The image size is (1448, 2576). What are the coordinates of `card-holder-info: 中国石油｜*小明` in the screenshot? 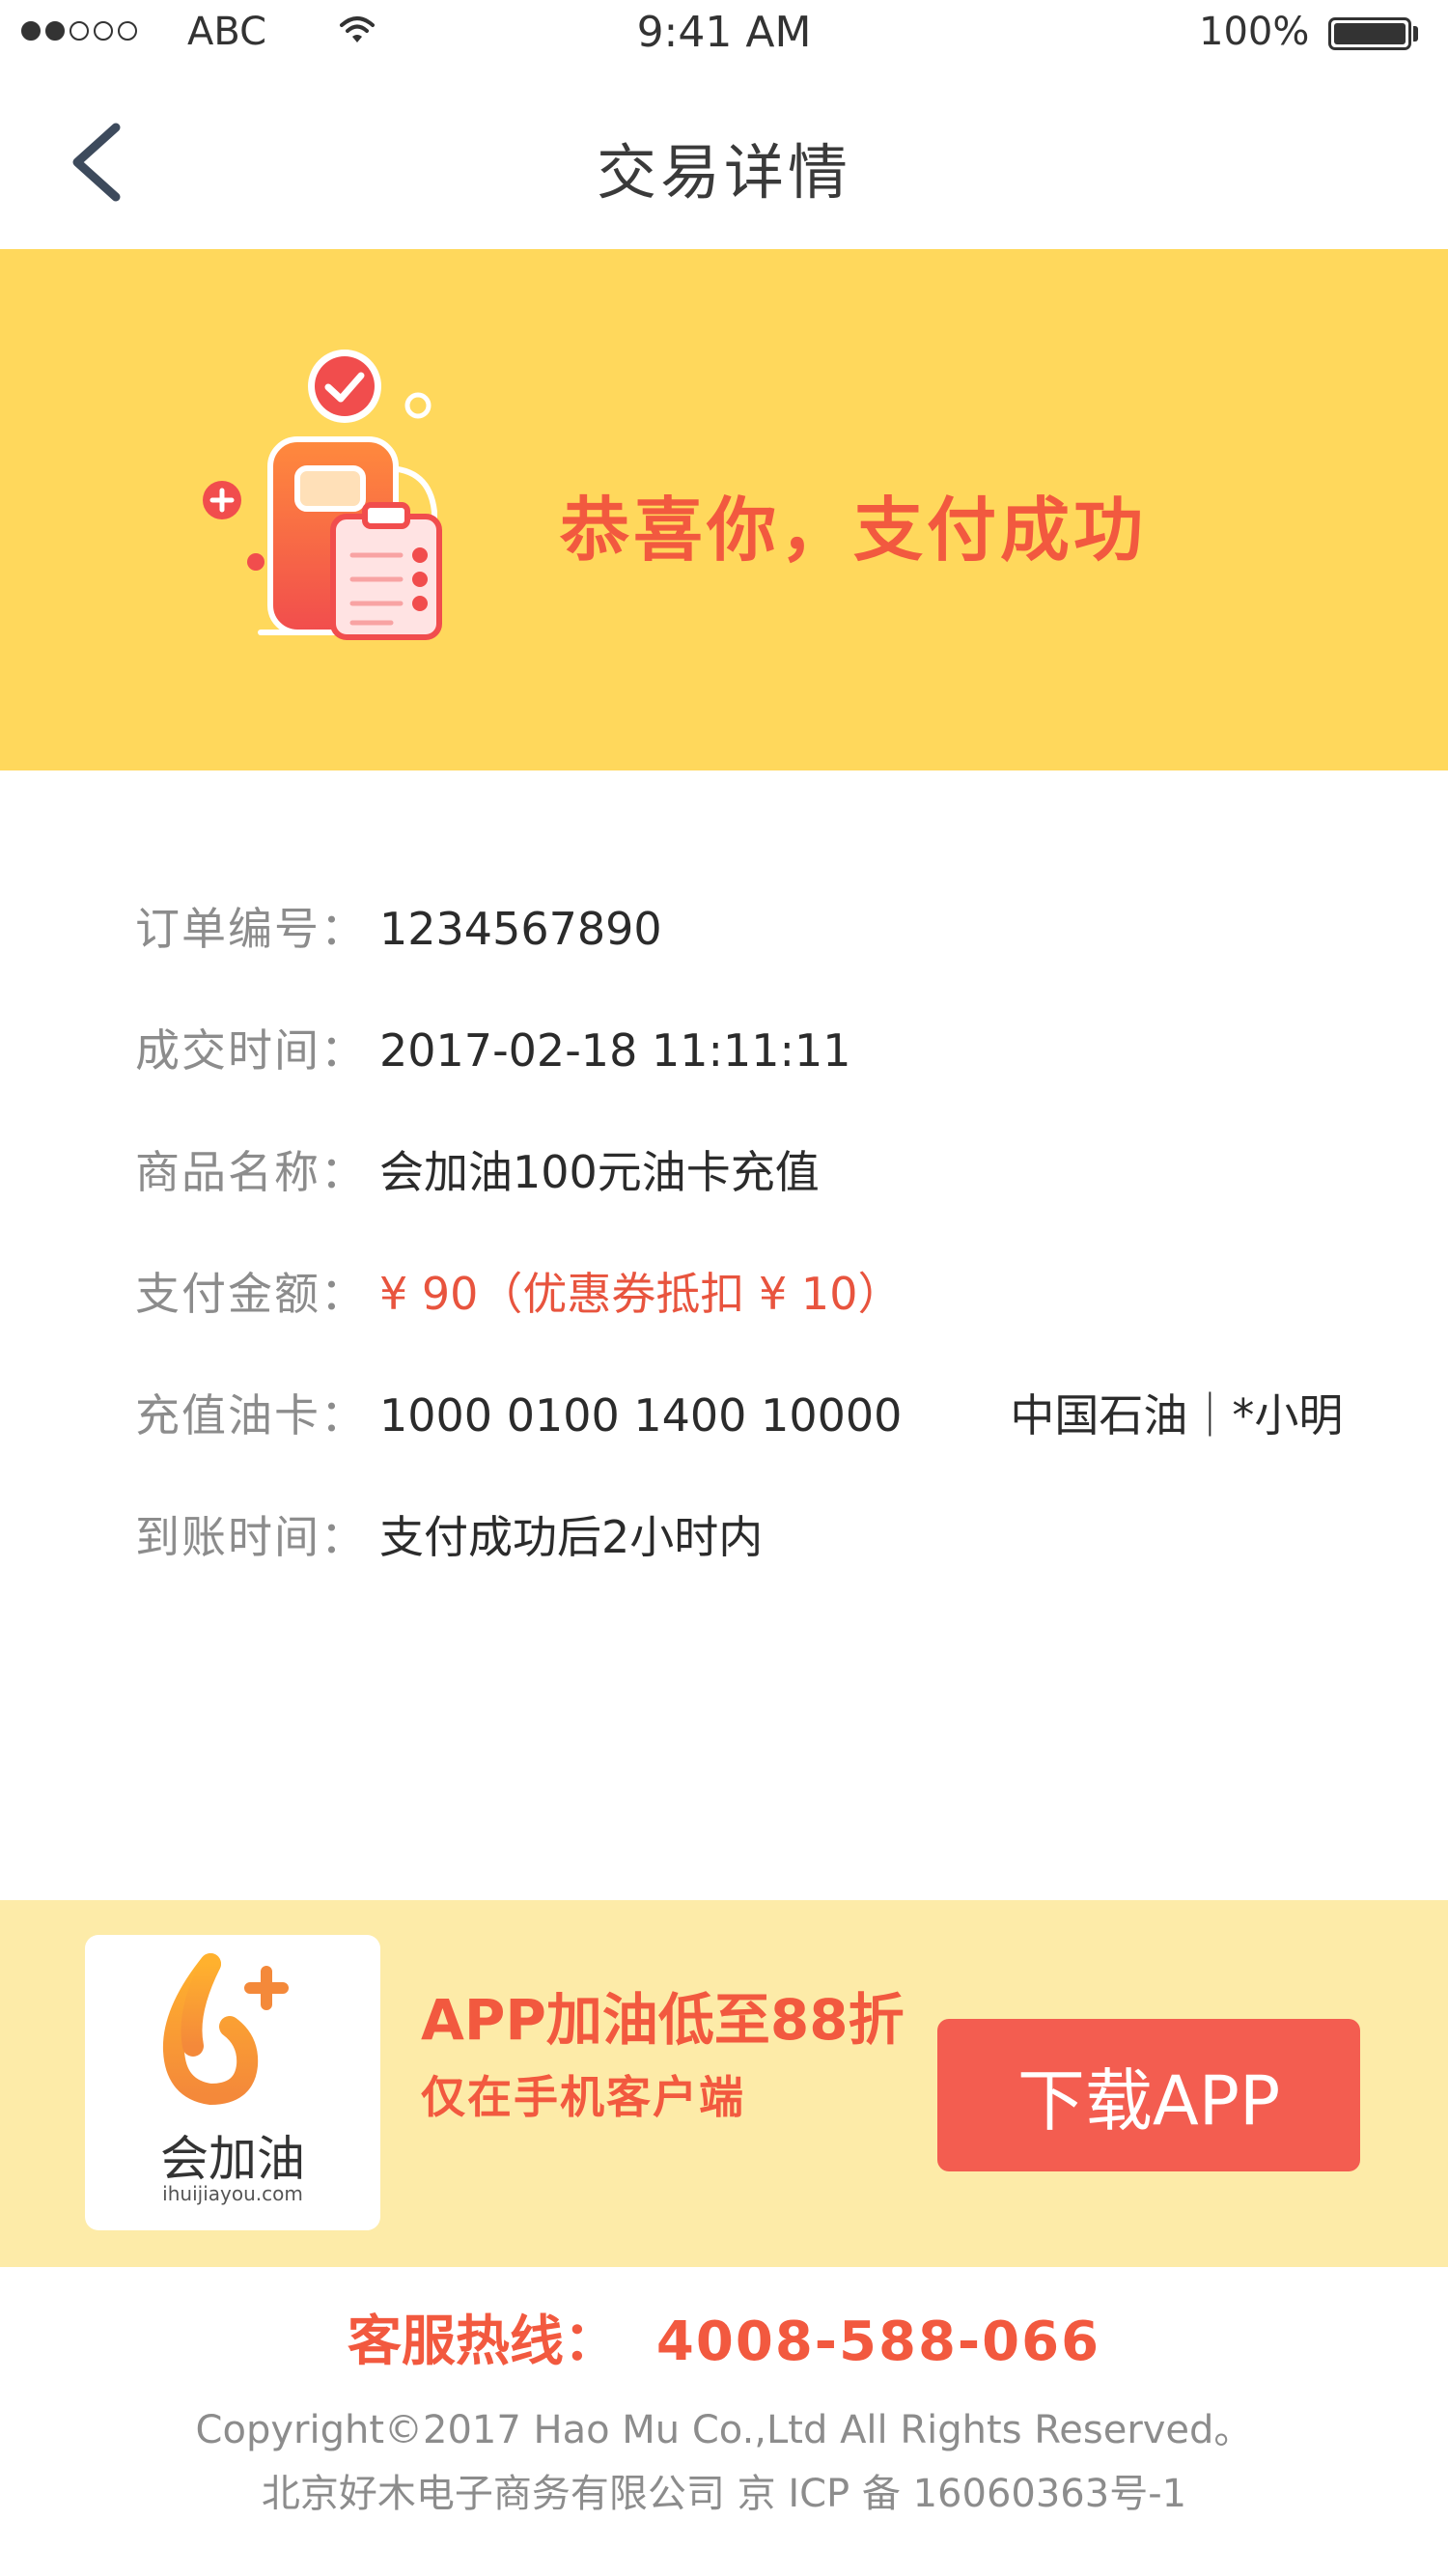 It's located at (1177, 1416).